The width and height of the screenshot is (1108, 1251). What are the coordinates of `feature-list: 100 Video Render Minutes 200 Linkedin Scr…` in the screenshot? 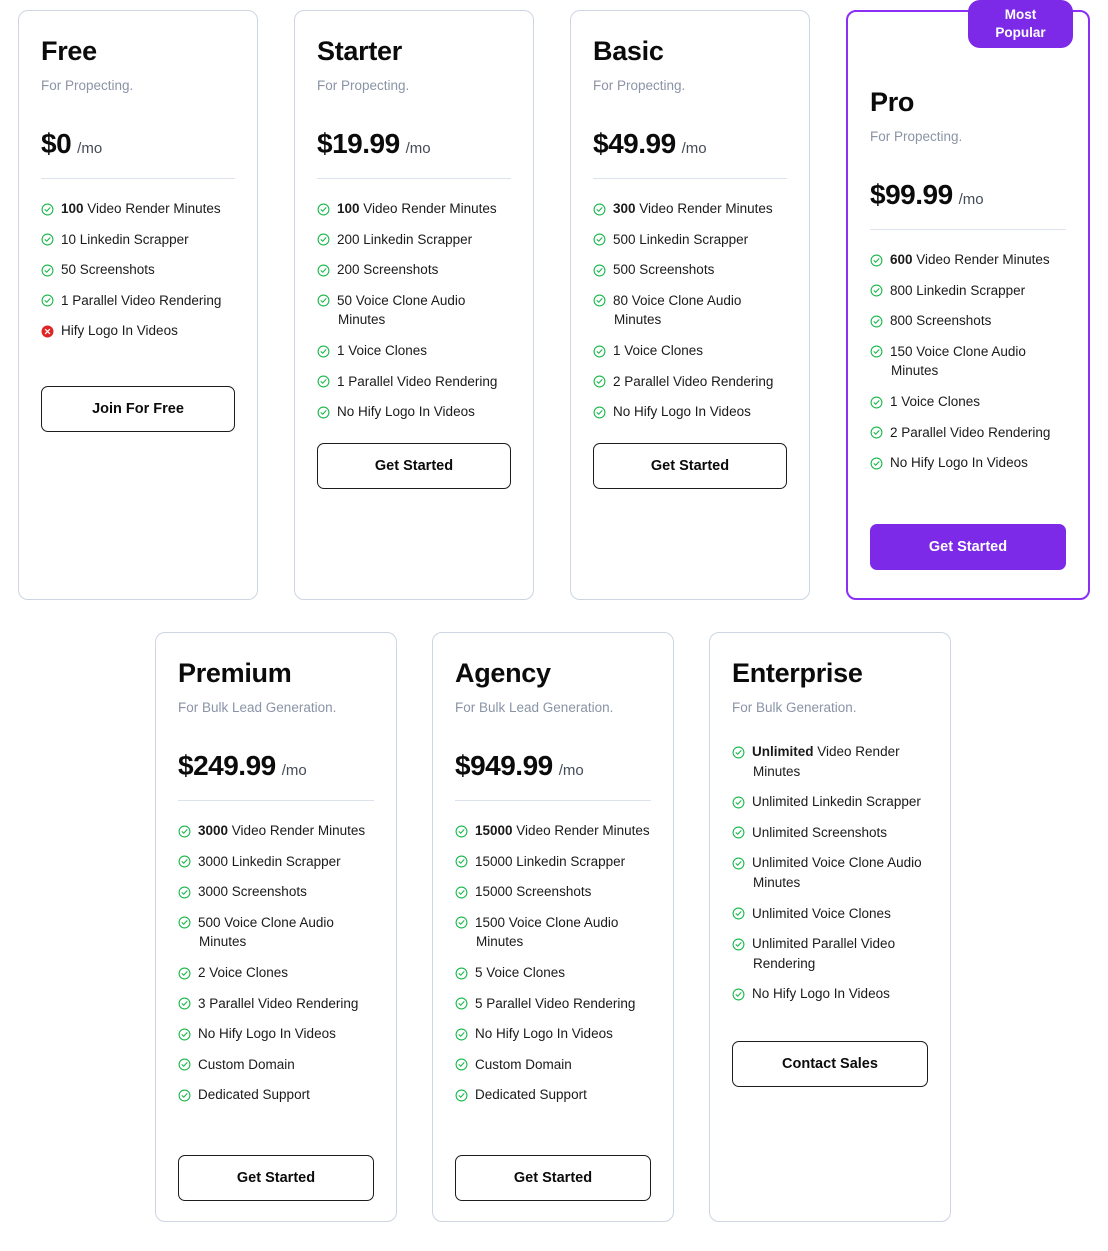 It's located at (414, 310).